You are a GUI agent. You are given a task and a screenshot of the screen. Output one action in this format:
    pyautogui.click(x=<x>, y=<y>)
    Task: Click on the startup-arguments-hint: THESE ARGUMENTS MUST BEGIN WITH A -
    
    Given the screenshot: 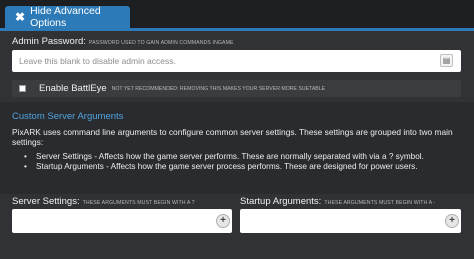 What is the action you would take?
    pyautogui.click(x=380, y=203)
    